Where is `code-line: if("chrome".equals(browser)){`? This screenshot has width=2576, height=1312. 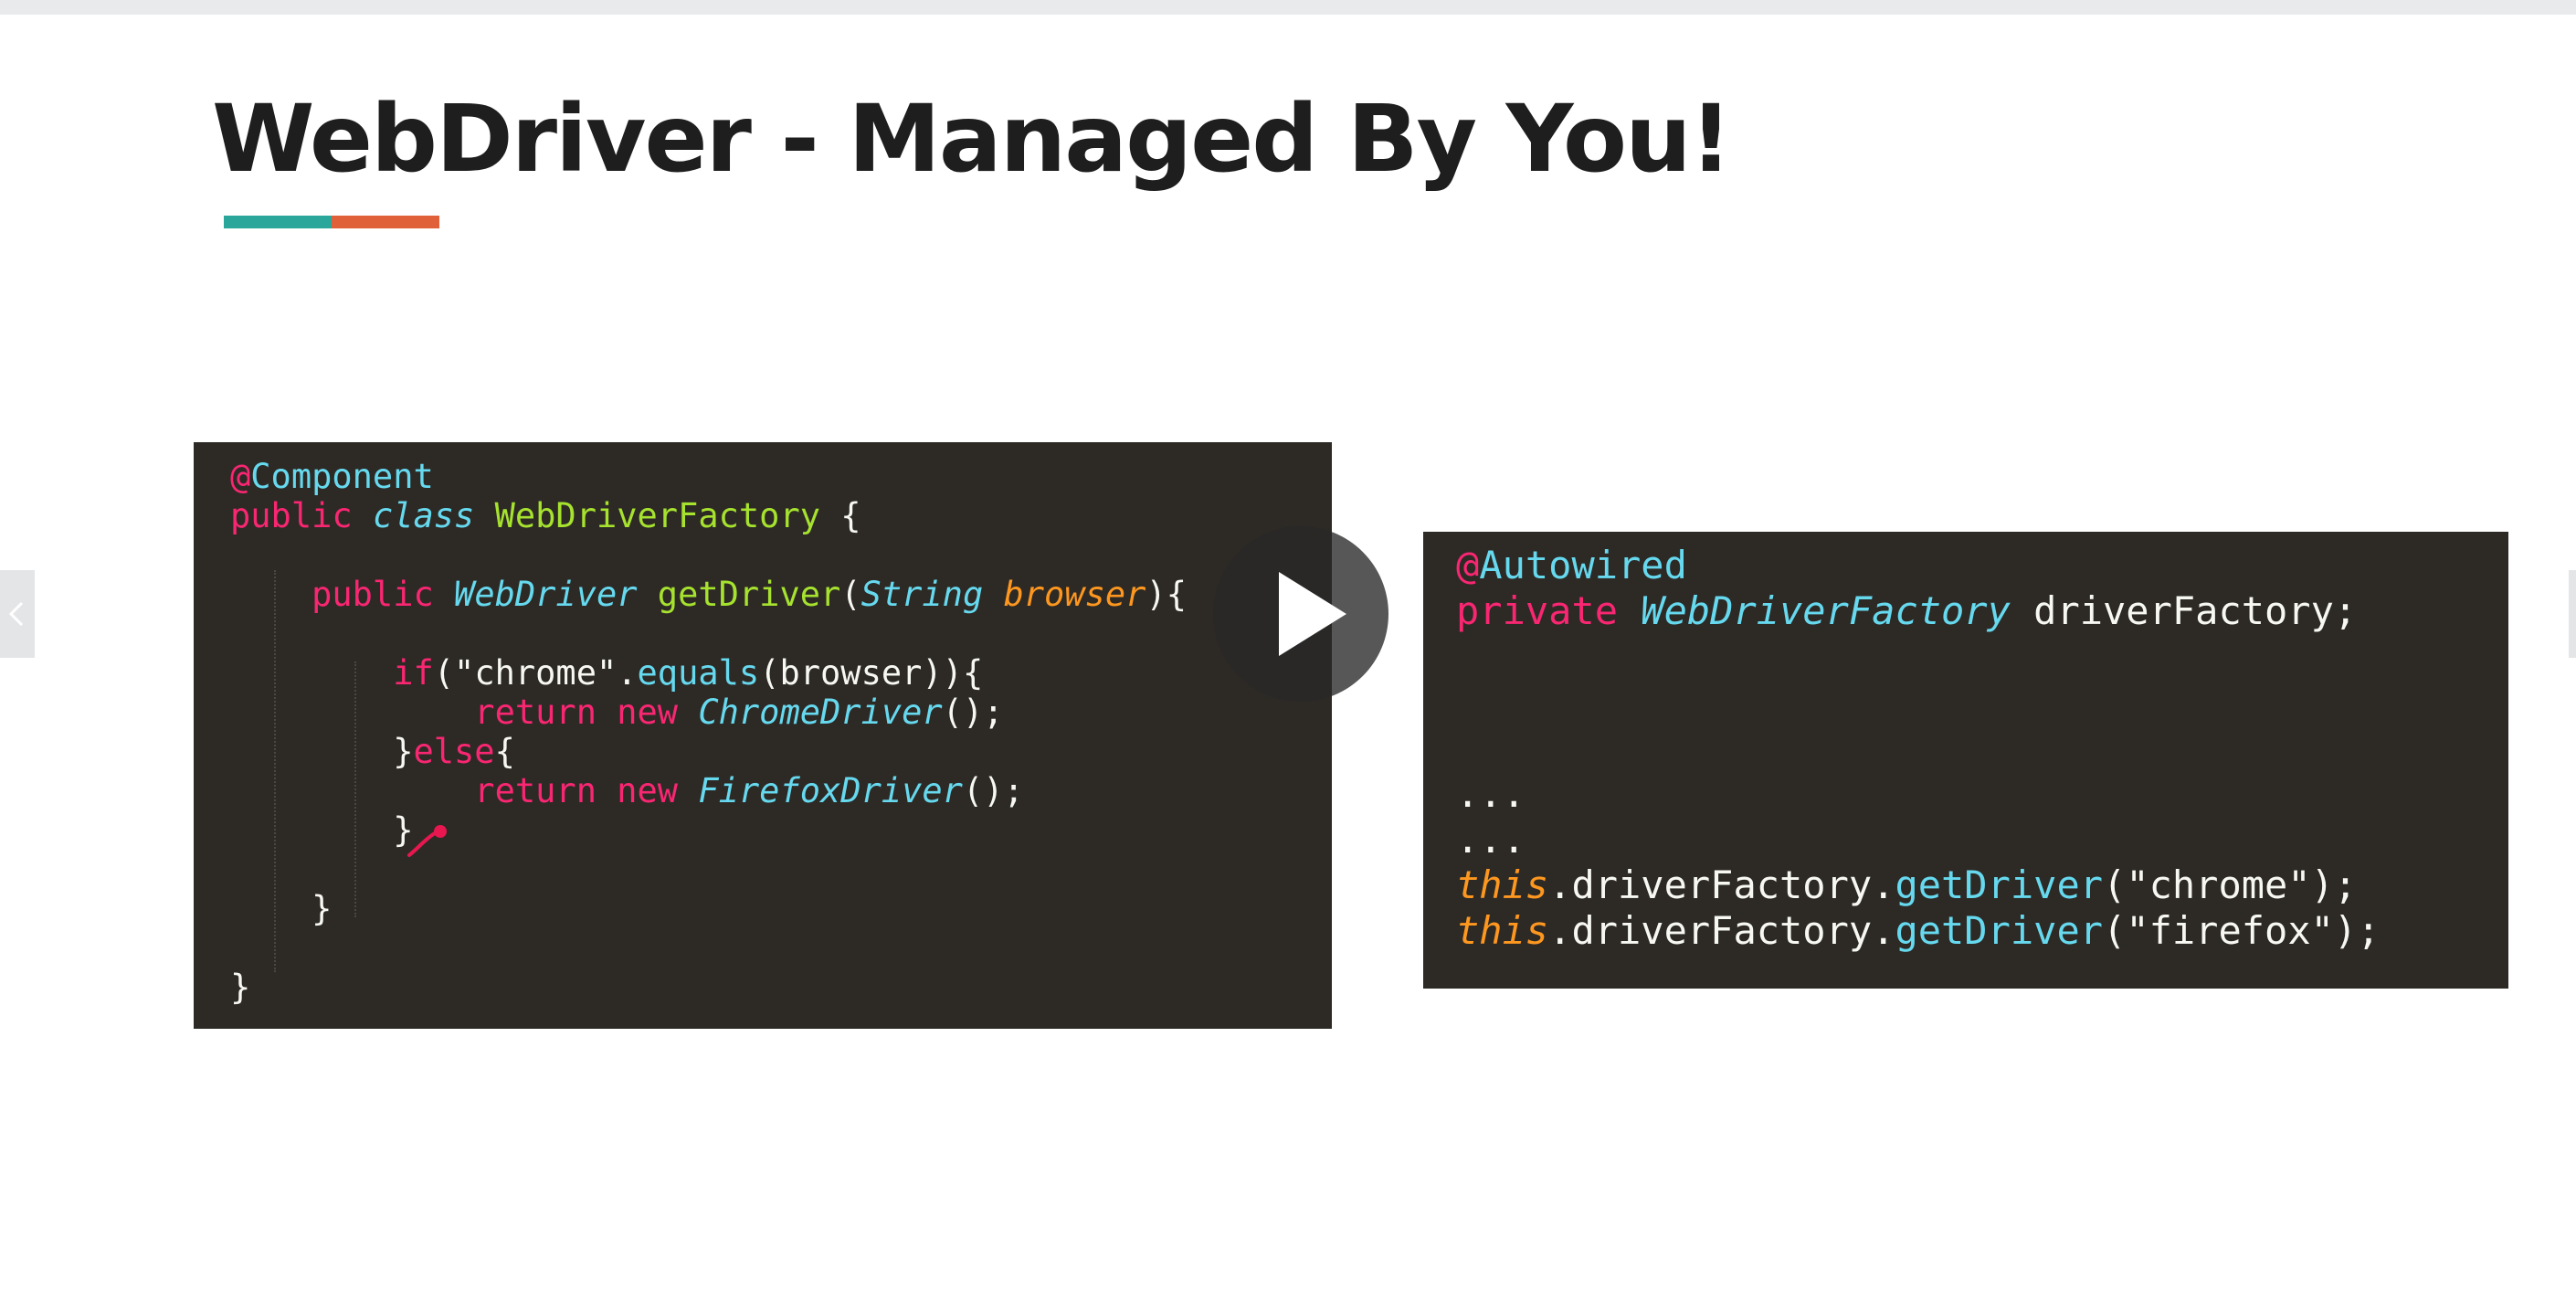 code-line: if("chrome".equals(browser)){ is located at coordinates (781, 673).